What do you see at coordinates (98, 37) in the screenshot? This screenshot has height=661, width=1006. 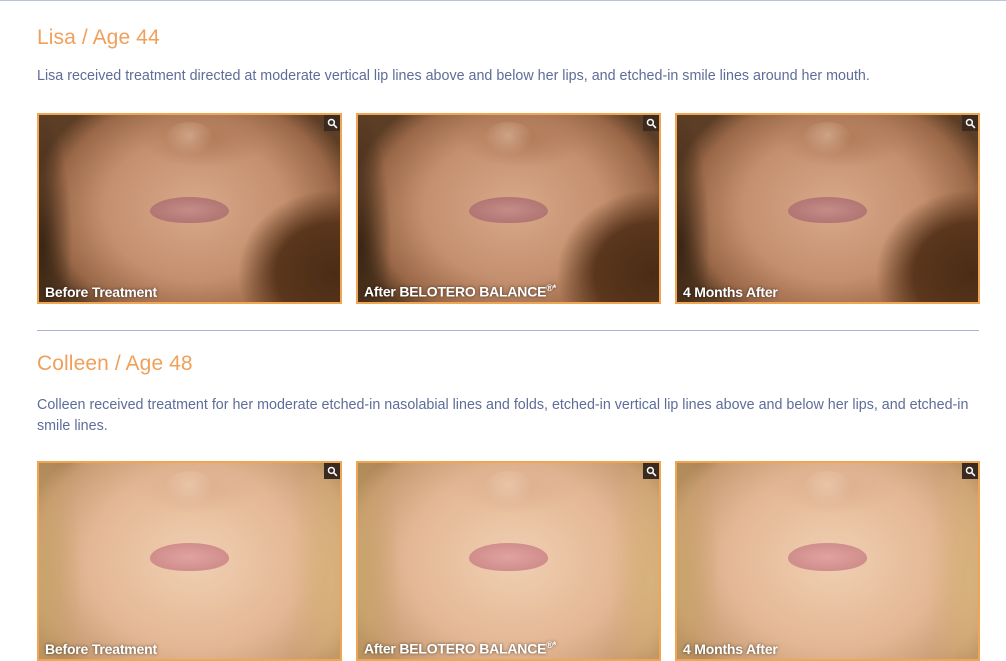 I see `patient-title: Lisa / Age 44` at bounding box center [98, 37].